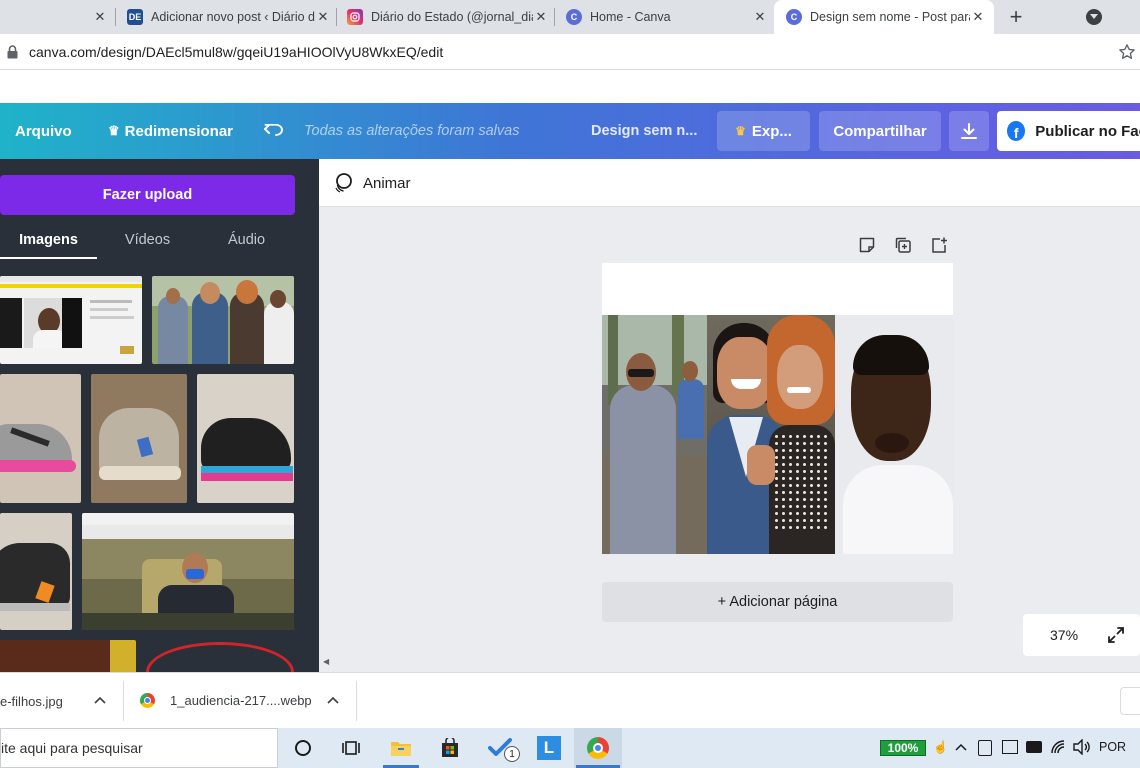 Image resolution: width=1140 pixels, height=768 pixels. Describe the element at coordinates (274, 131) in the screenshot. I see `undo-icon` at that location.